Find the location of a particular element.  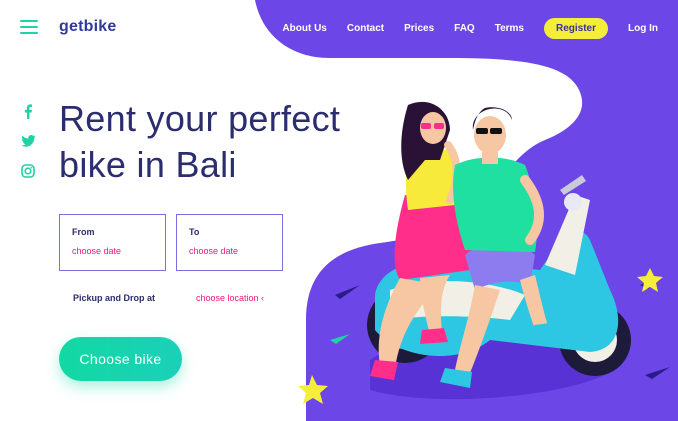

pickup-label: Pickup and Drop at is located at coordinates (114, 298).